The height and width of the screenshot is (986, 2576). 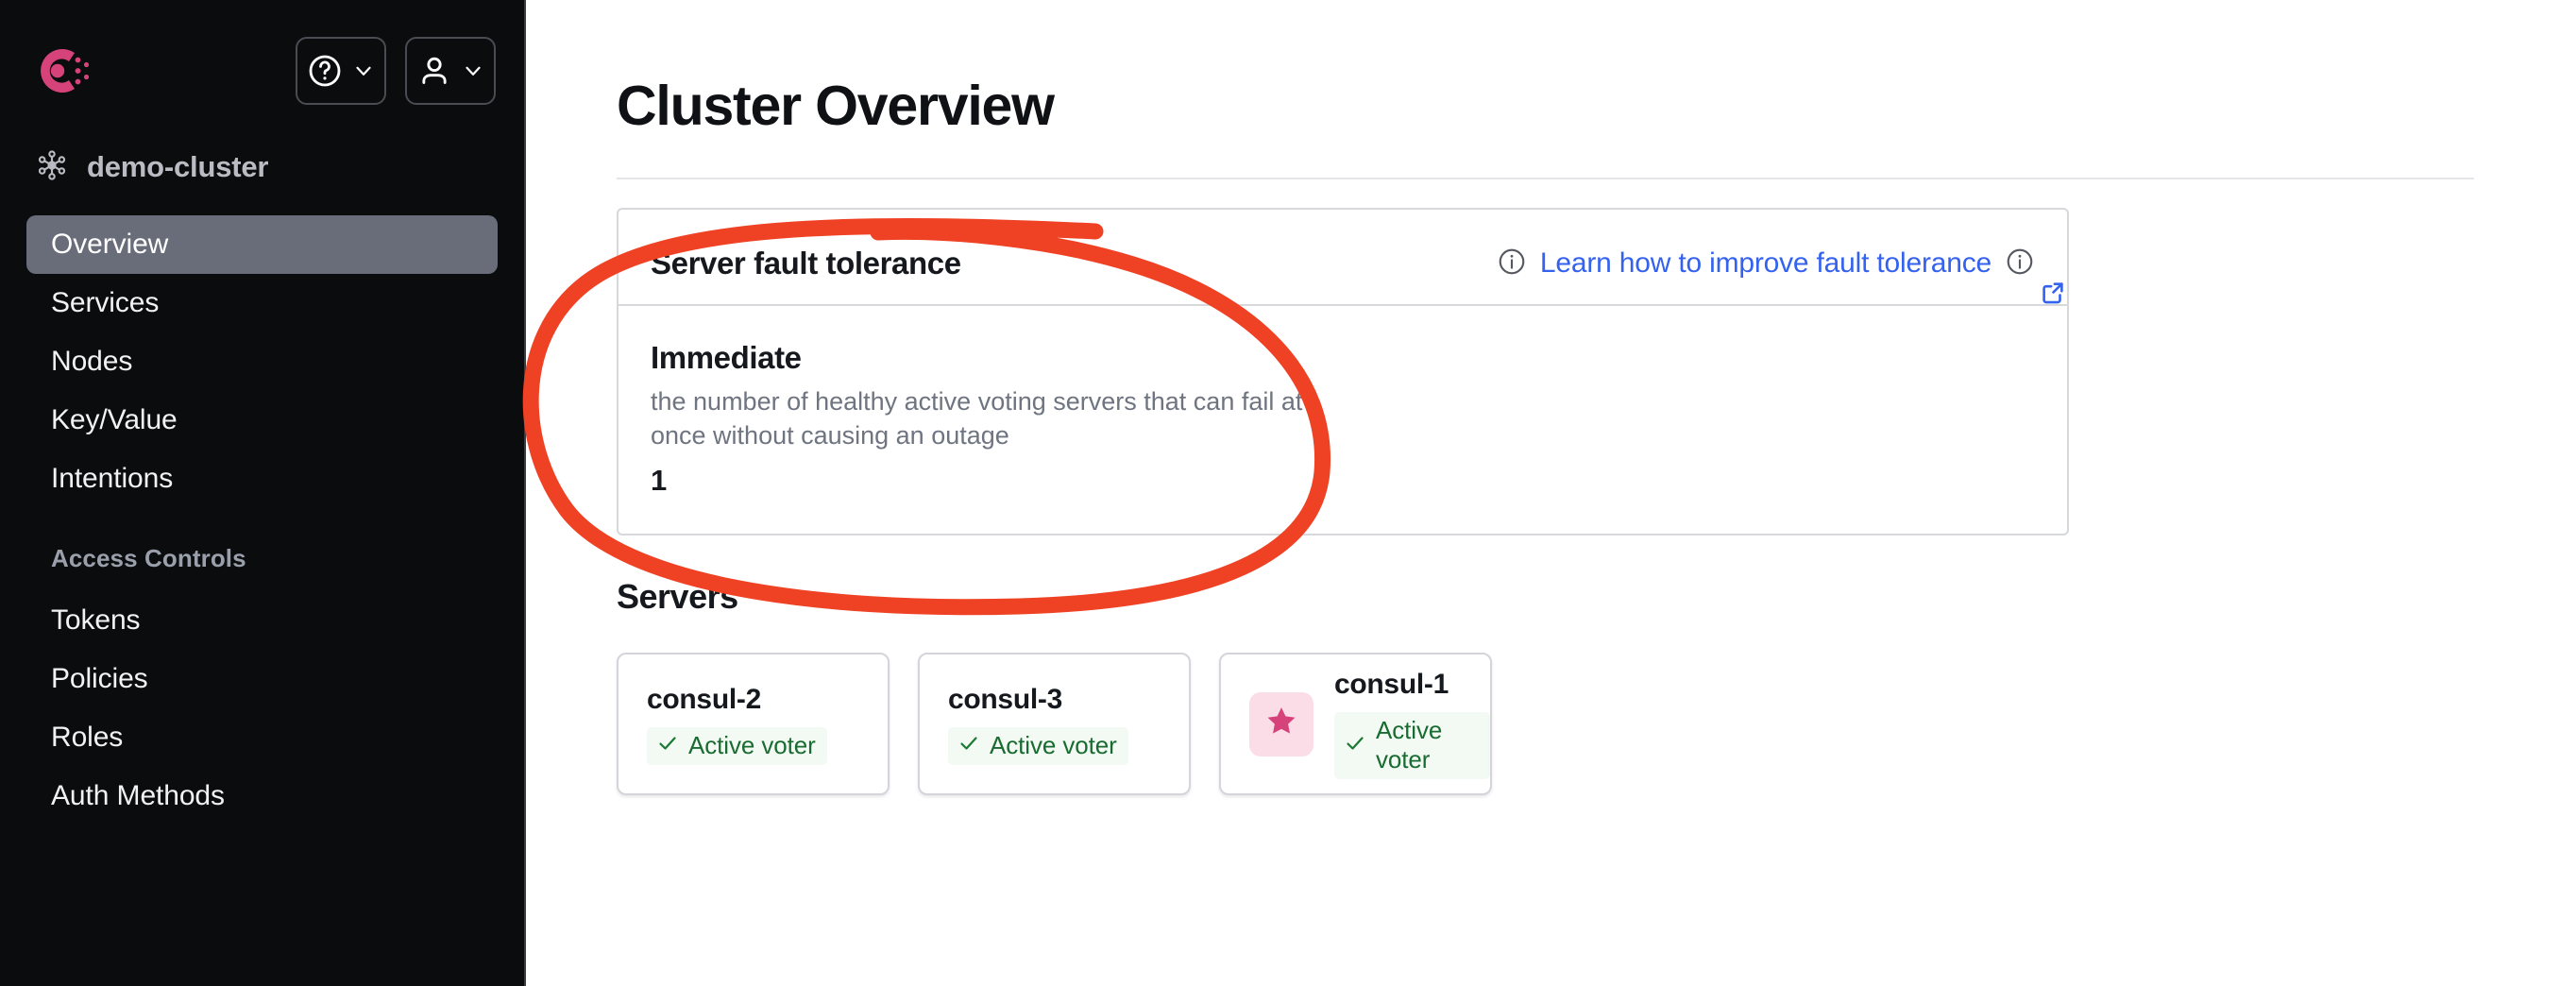 What do you see at coordinates (434, 71) in the screenshot?
I see `user-icon` at bounding box center [434, 71].